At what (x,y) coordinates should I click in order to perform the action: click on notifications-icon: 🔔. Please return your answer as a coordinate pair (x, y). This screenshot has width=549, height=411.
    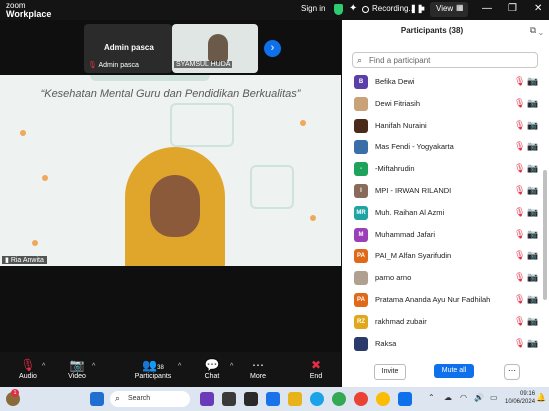
    Looking at the image, I should click on (541, 397).